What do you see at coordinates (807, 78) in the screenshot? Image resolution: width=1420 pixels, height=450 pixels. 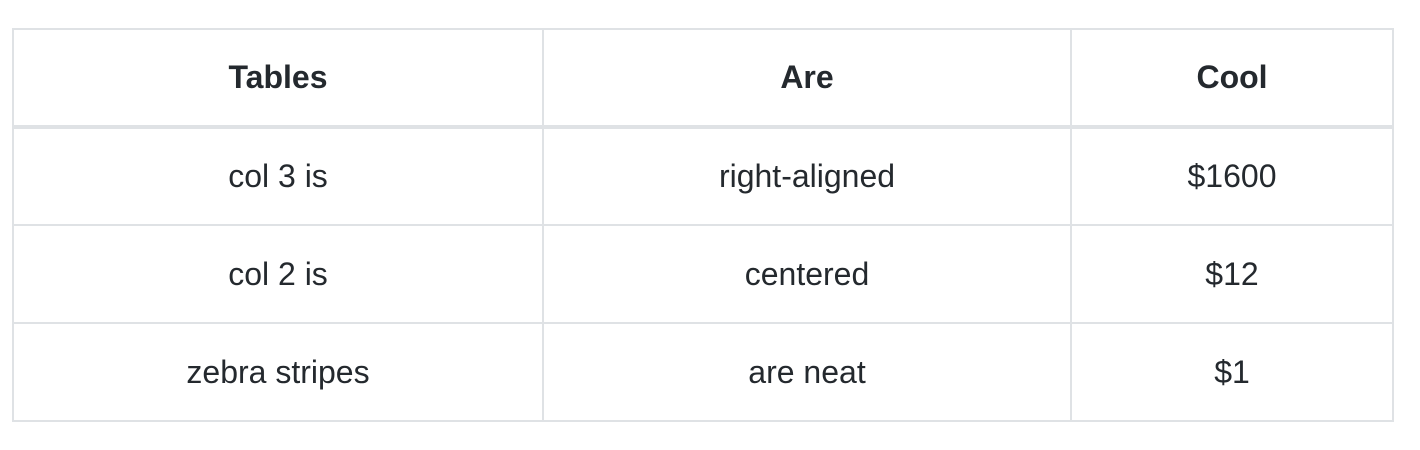 I see `header-cell-are: Are` at bounding box center [807, 78].